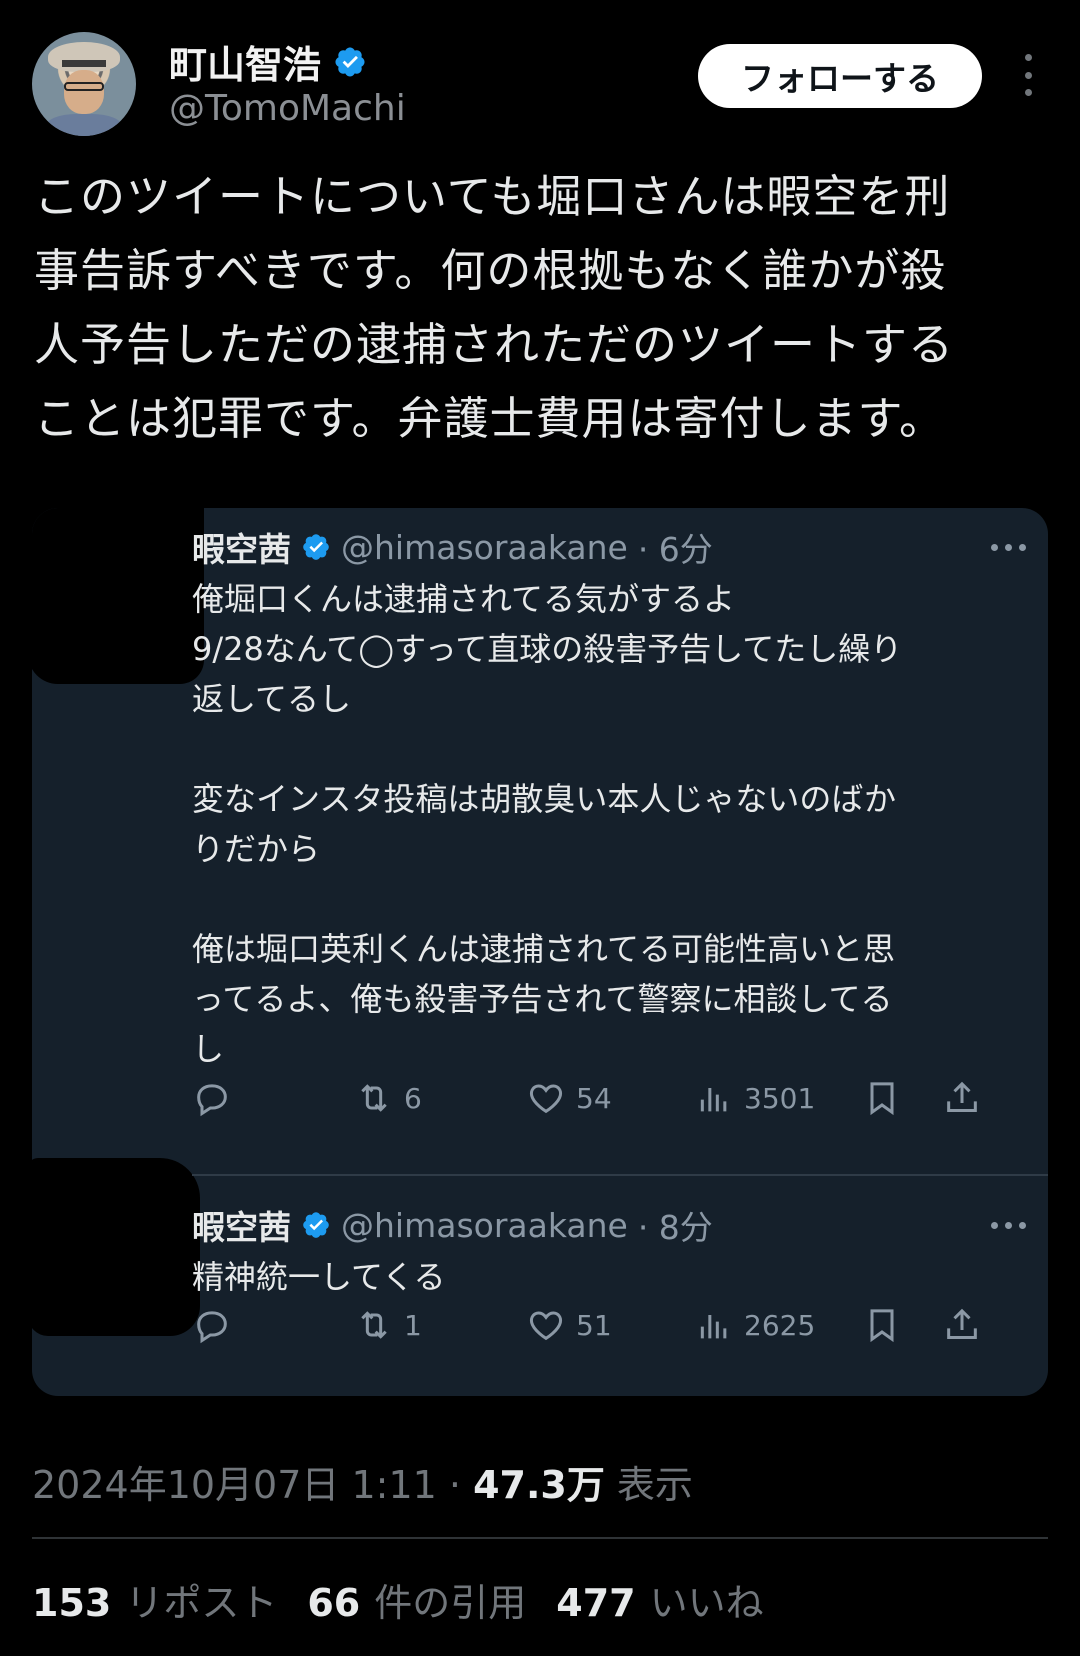 This screenshot has width=1080, height=1656. Describe the element at coordinates (1028, 75) in the screenshot. I see `more-vertical-icon` at that location.